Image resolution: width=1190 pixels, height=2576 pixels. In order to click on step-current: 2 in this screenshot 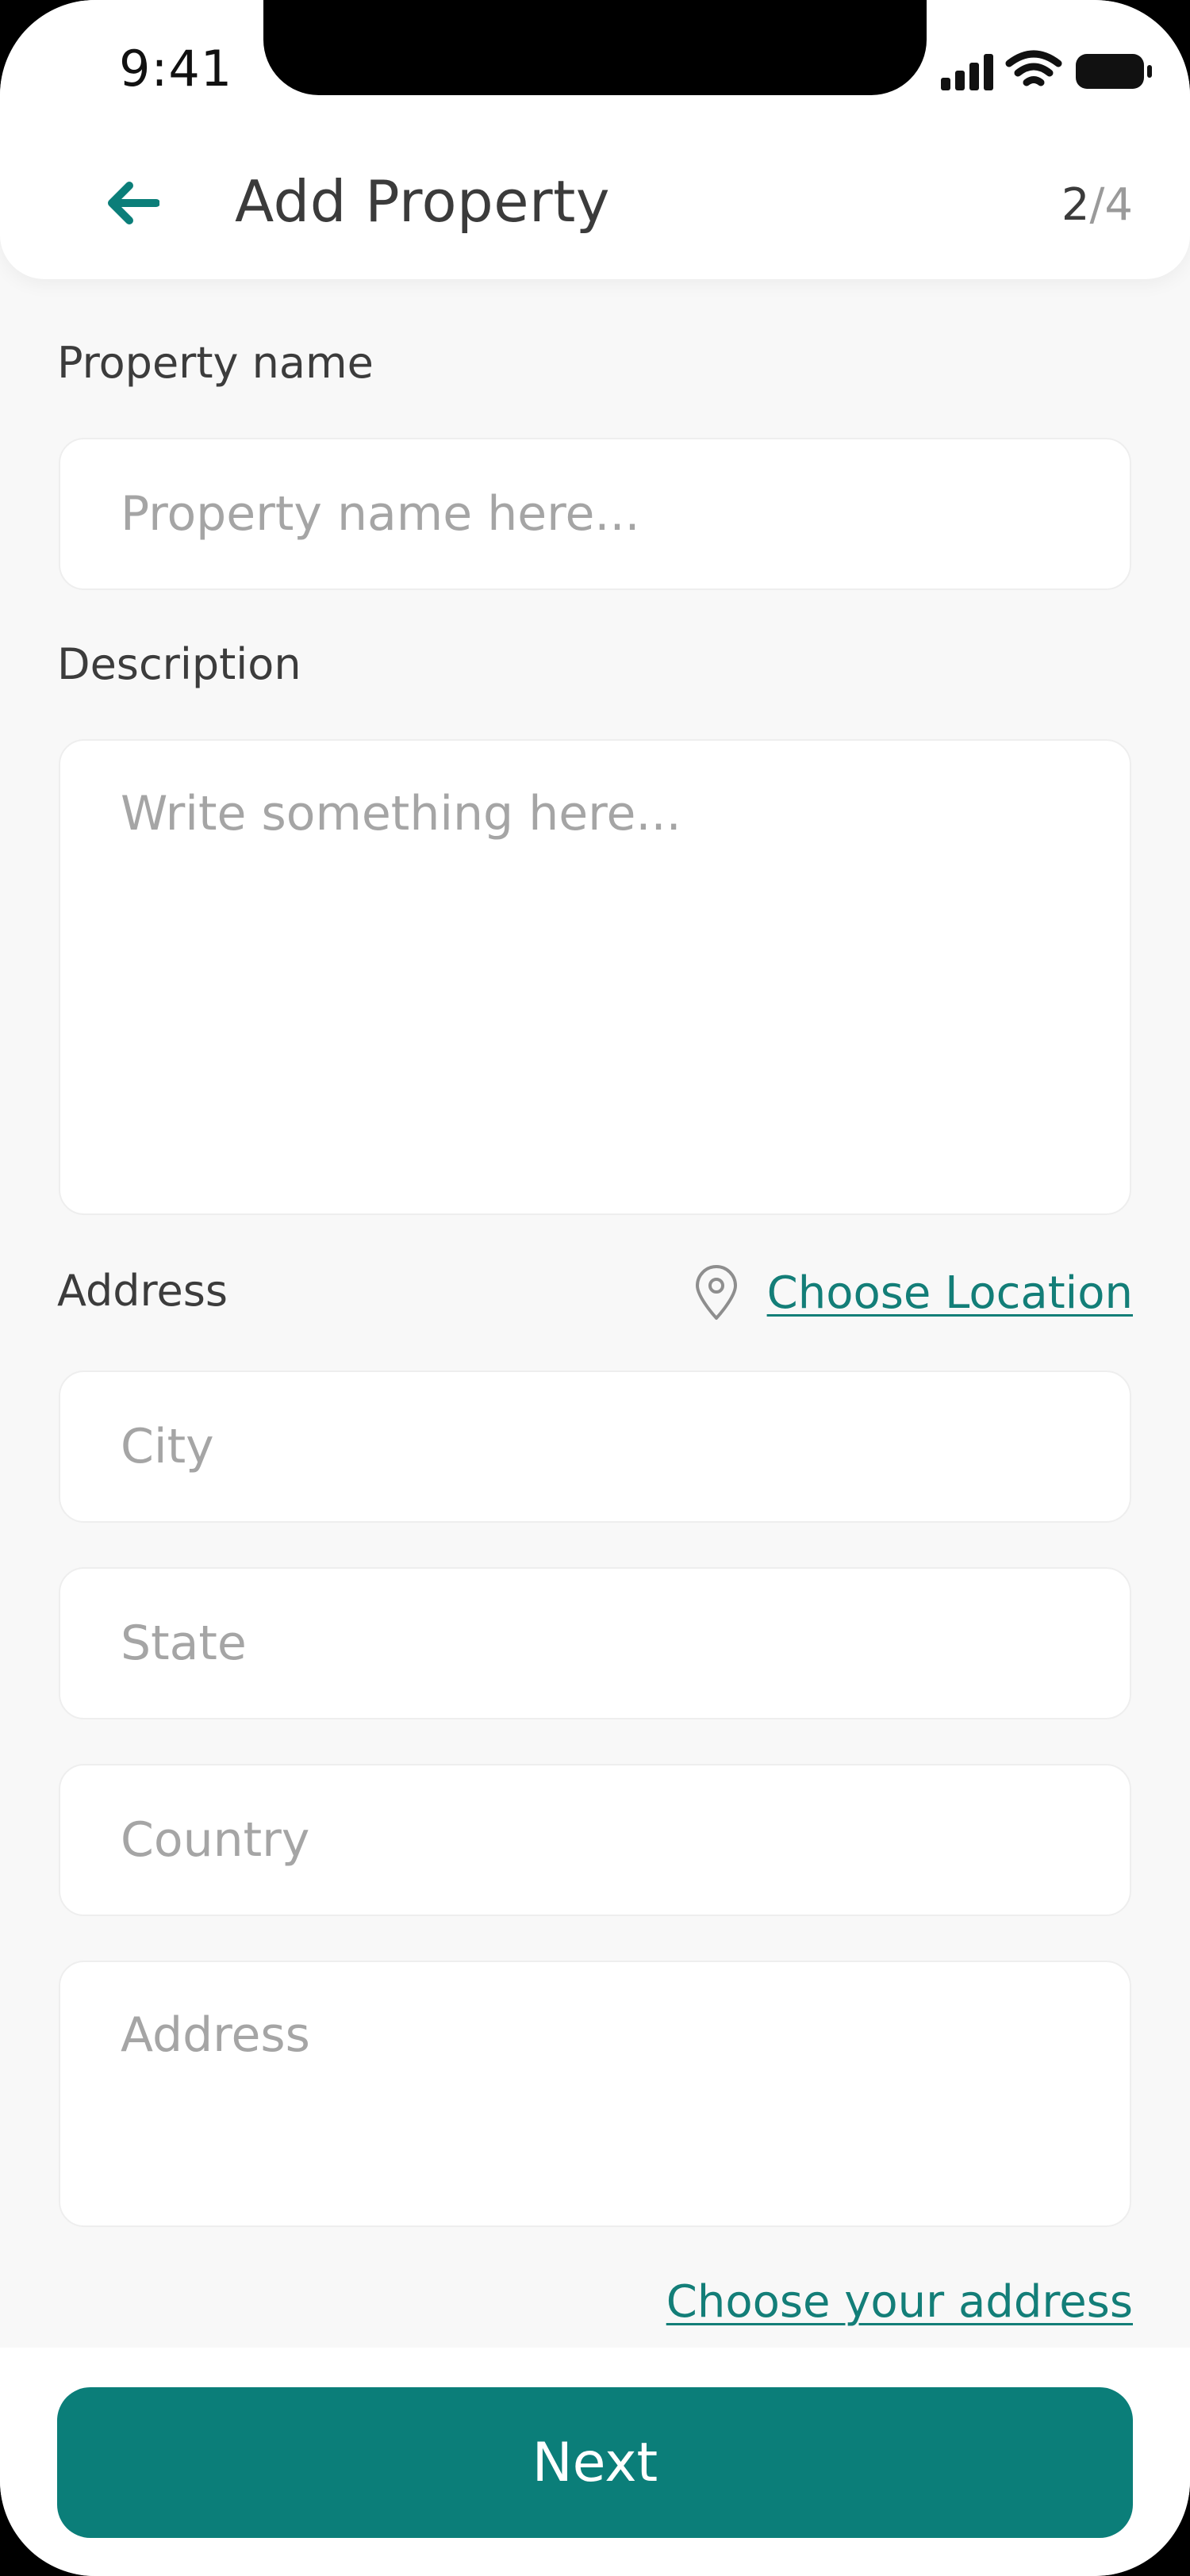, I will do `click(1075, 205)`.